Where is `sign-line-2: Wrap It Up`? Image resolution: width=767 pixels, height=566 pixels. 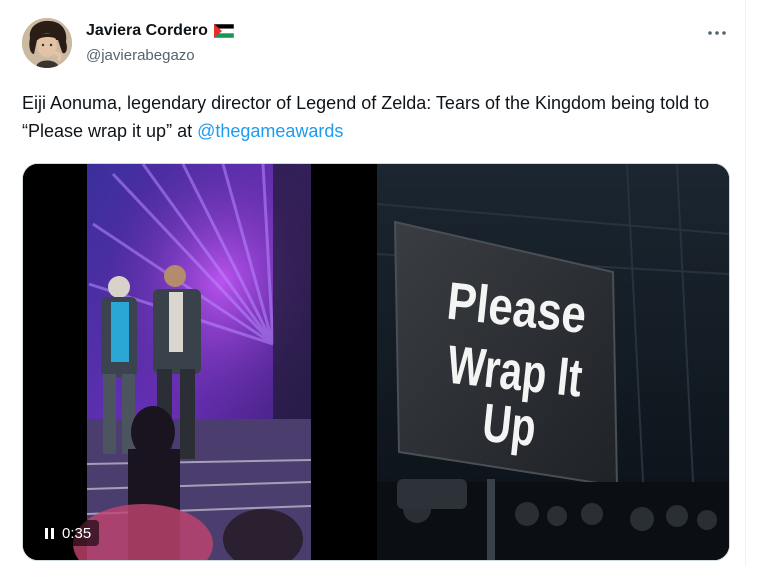
sign-line-2: Wrap It Up is located at coordinates (514, 397).